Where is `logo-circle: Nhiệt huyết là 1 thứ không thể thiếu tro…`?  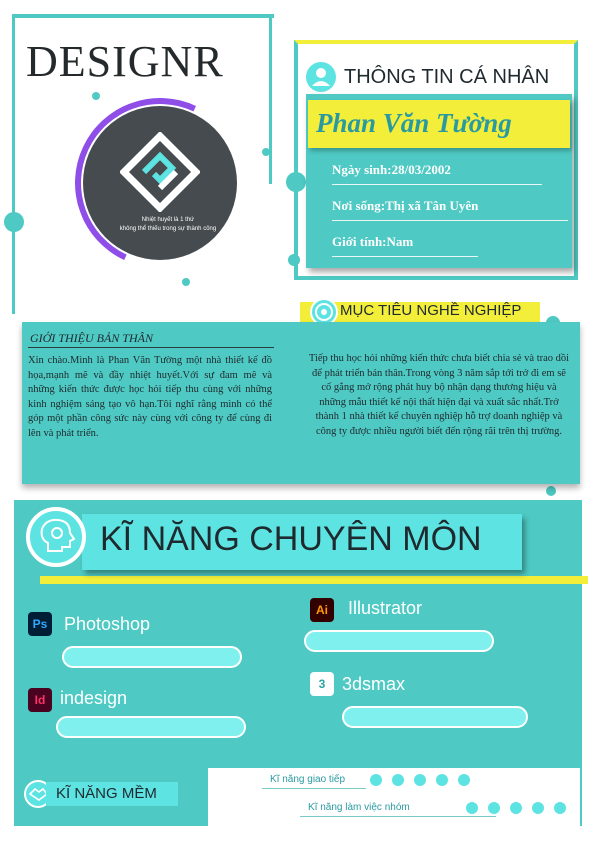 logo-circle: Nhiệt huyết là 1 thứ không thể thiếu tro… is located at coordinates (160, 183).